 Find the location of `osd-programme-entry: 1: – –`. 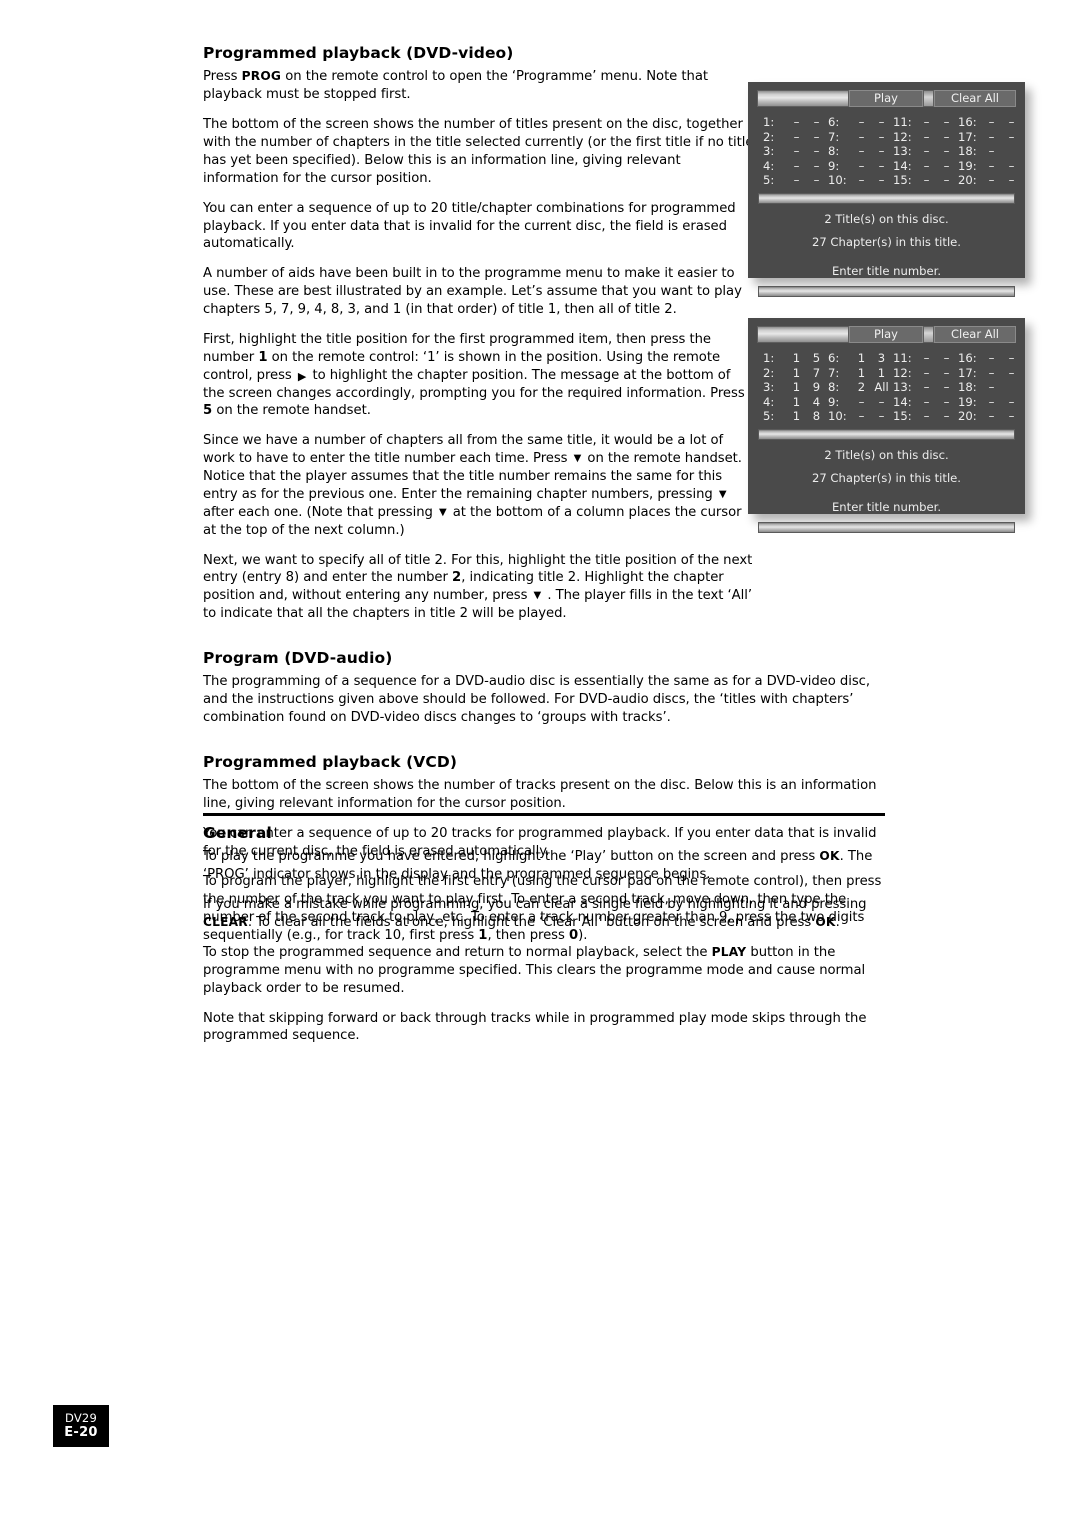

osd-programme-entry: 1: – – is located at coordinates (795, 122).